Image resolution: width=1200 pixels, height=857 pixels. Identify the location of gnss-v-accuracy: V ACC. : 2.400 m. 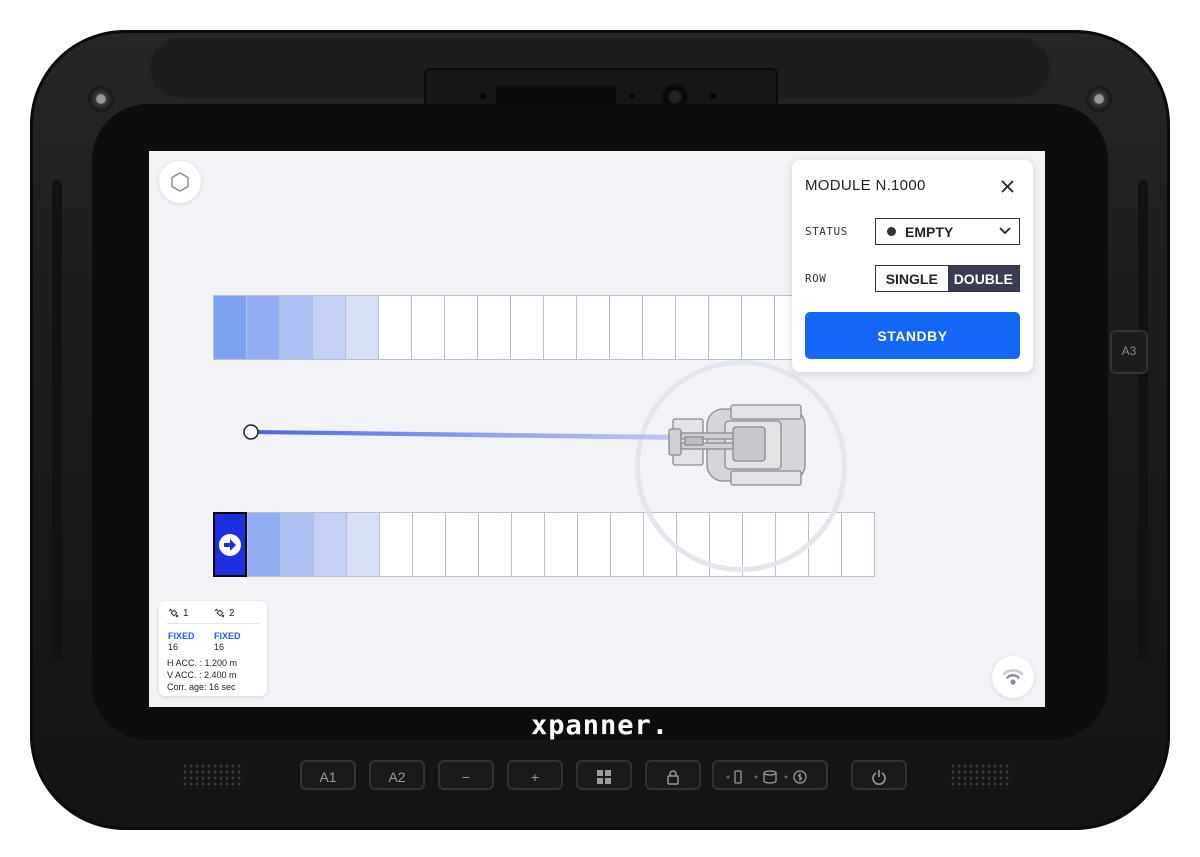
(202, 675).